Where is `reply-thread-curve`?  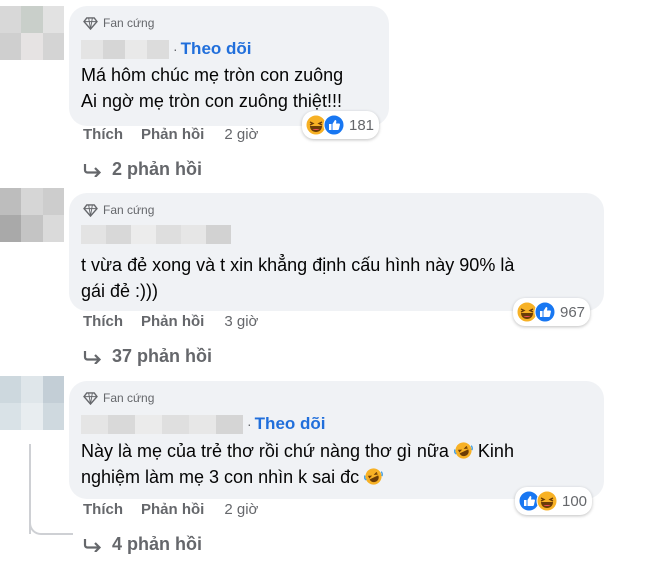 reply-thread-curve is located at coordinates (51, 525).